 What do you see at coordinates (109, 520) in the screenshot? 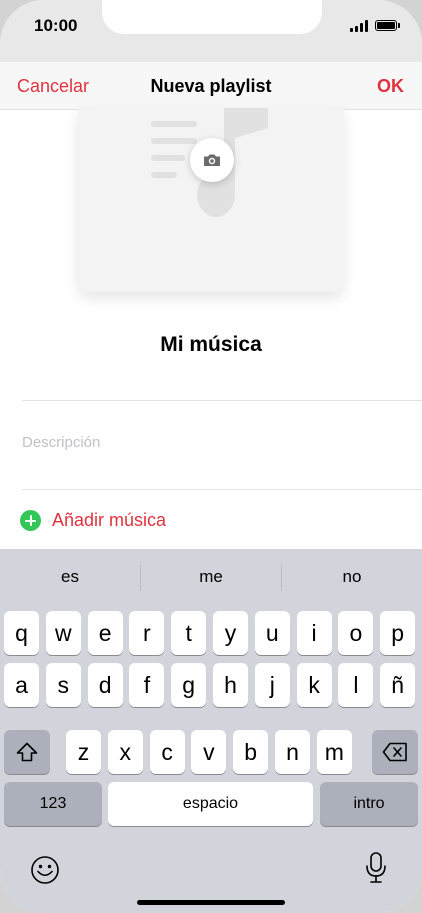
I see `add-music-label: Añadir música` at bounding box center [109, 520].